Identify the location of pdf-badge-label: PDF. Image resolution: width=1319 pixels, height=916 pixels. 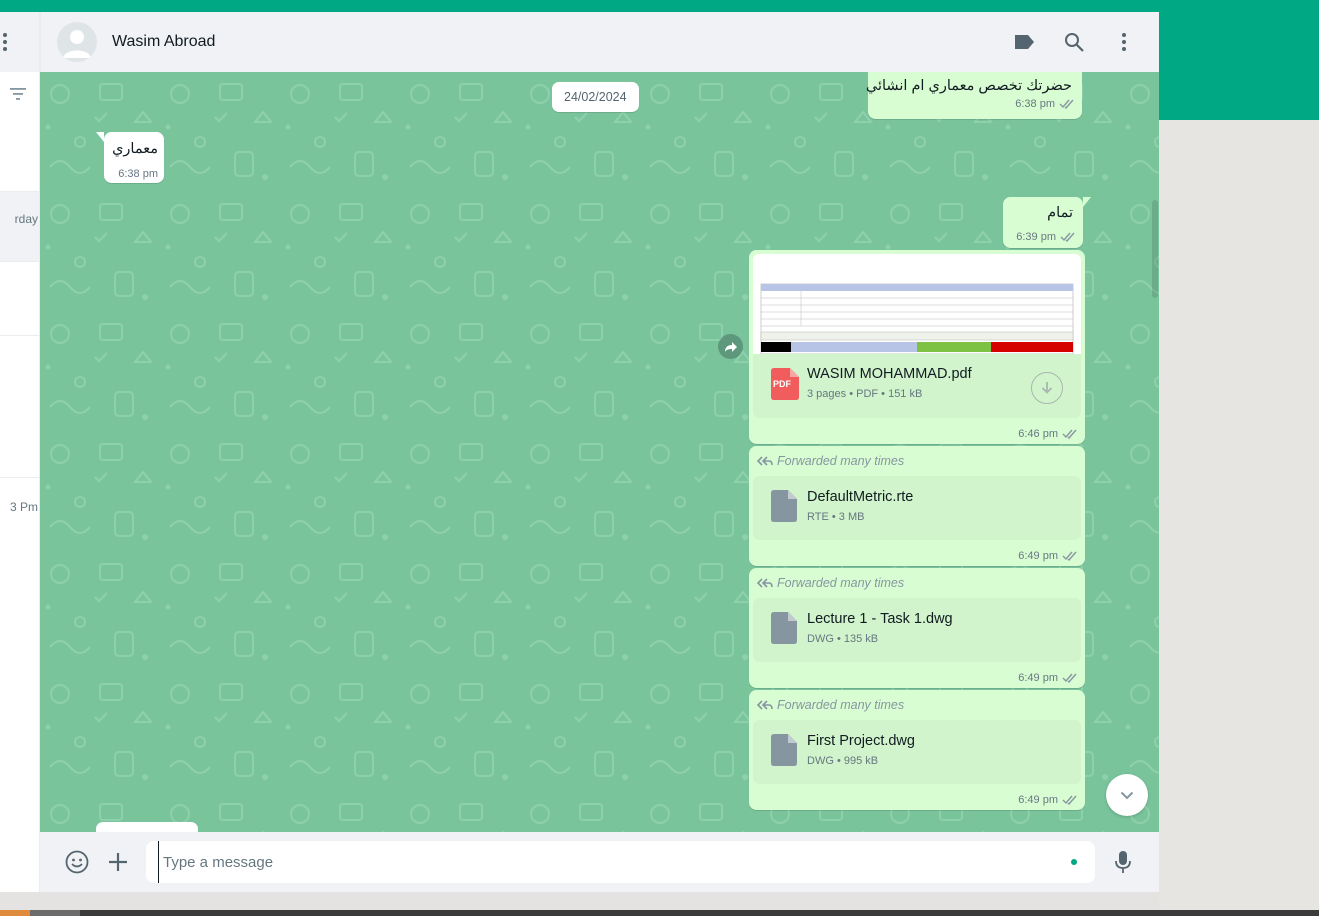
(782, 384).